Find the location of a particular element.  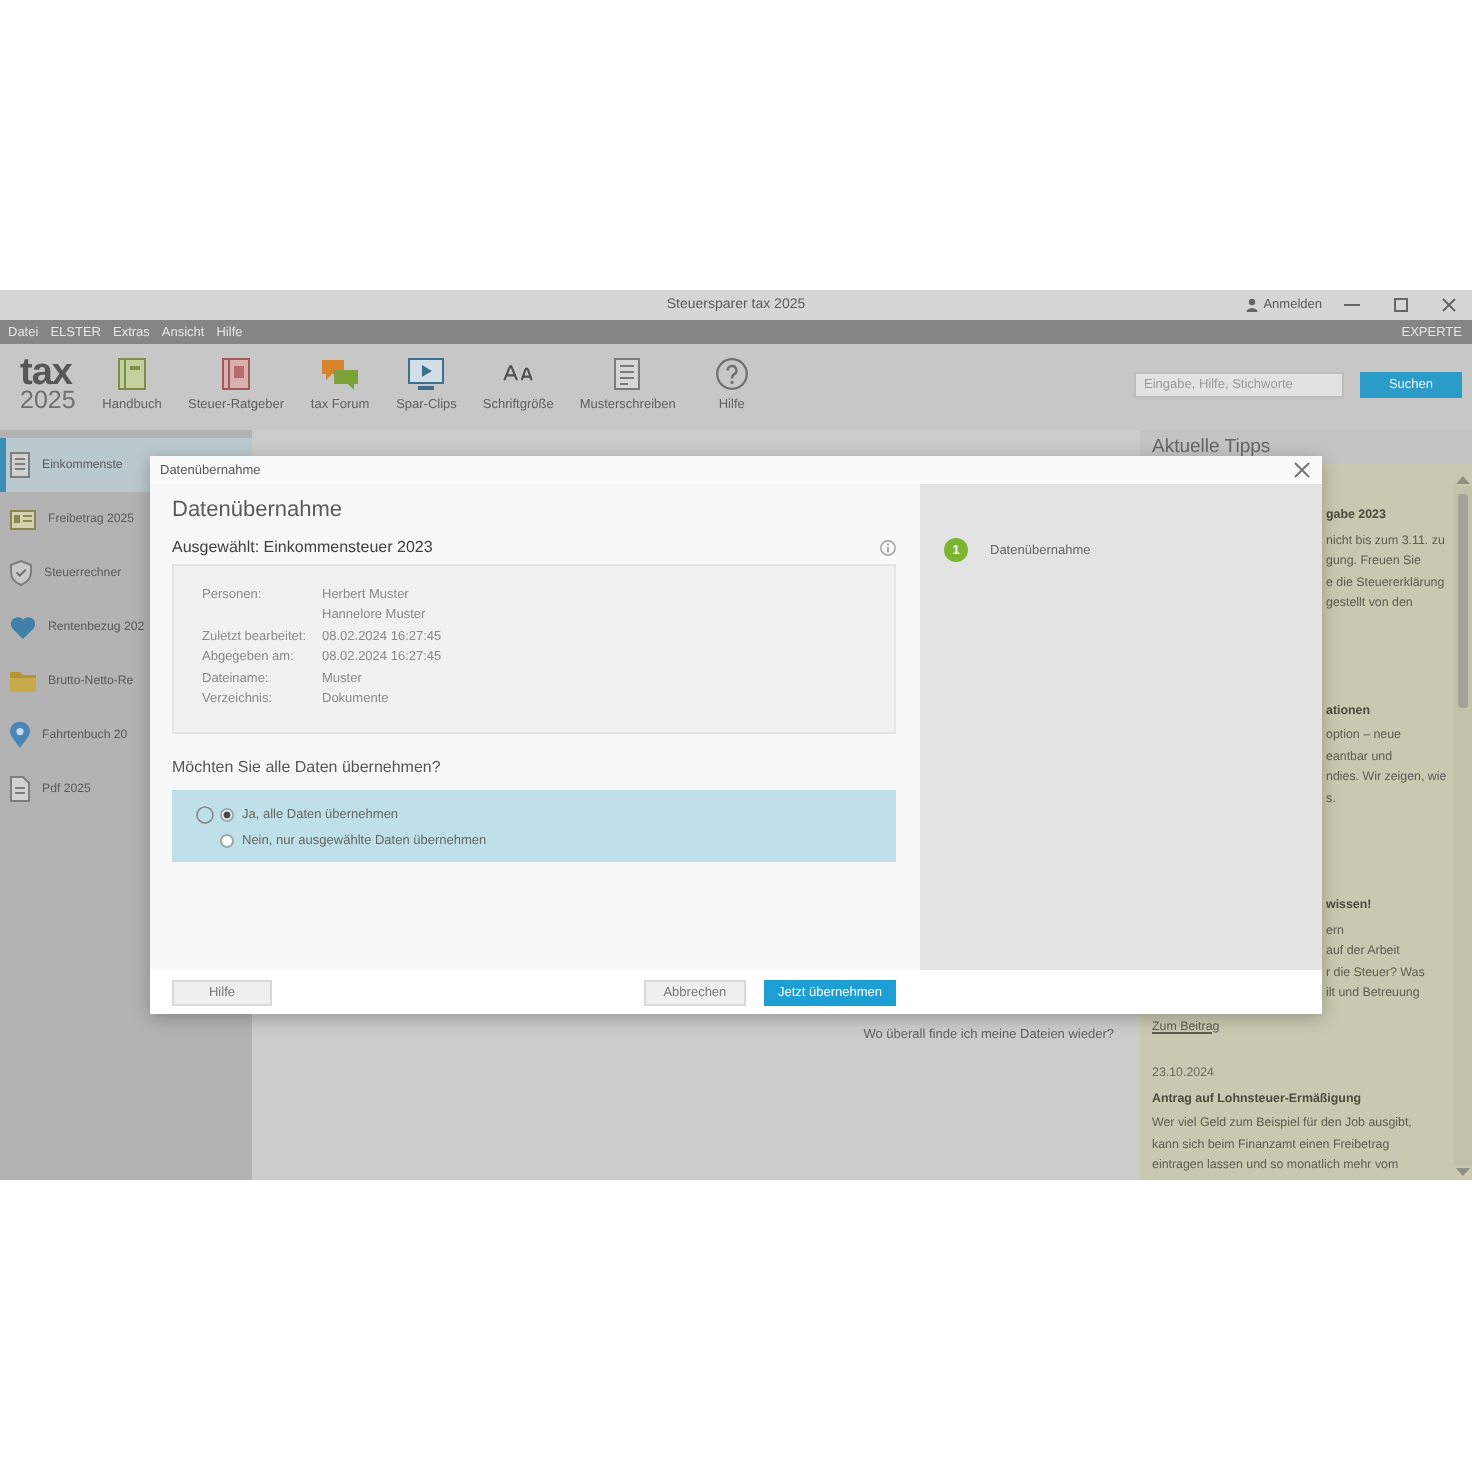

map-pin-icon is located at coordinates (20, 735).